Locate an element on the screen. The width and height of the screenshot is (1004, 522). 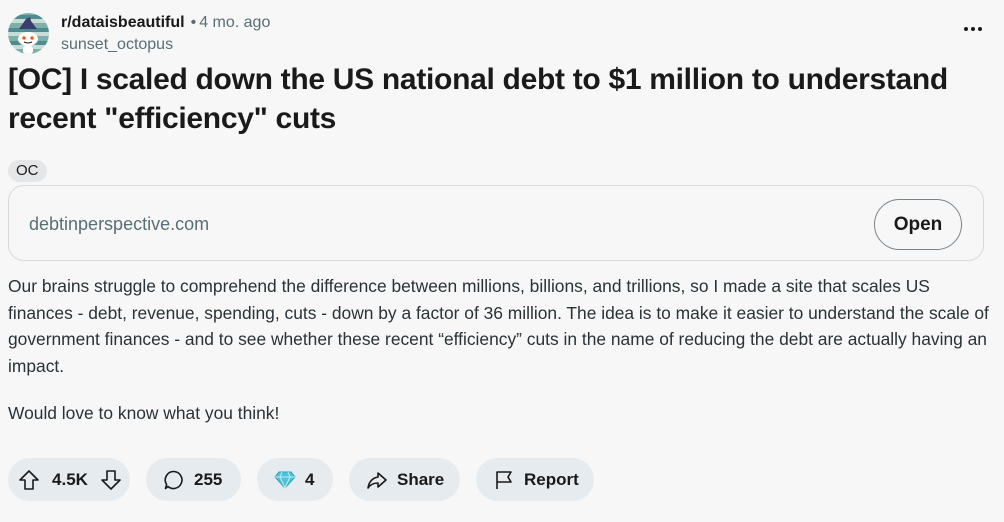
link-domain: debtinperspective.com is located at coordinates (119, 224).